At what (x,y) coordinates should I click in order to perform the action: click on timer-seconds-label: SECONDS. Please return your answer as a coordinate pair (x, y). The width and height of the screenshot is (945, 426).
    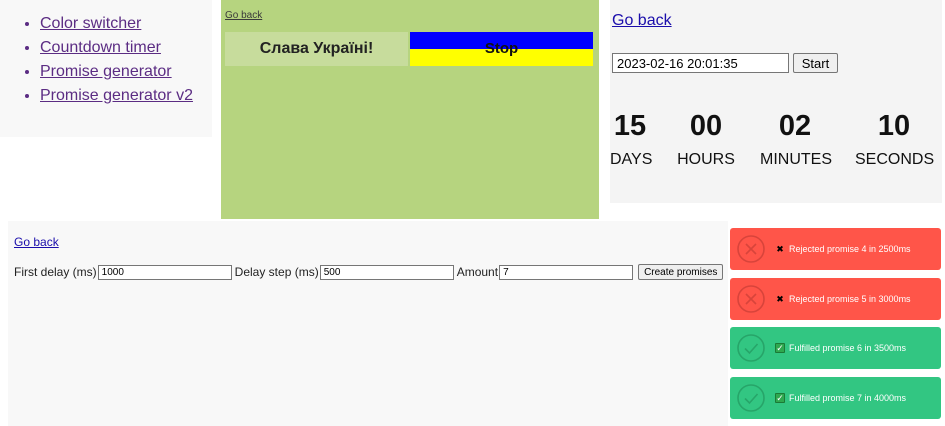
    Looking at the image, I should click on (895, 159).